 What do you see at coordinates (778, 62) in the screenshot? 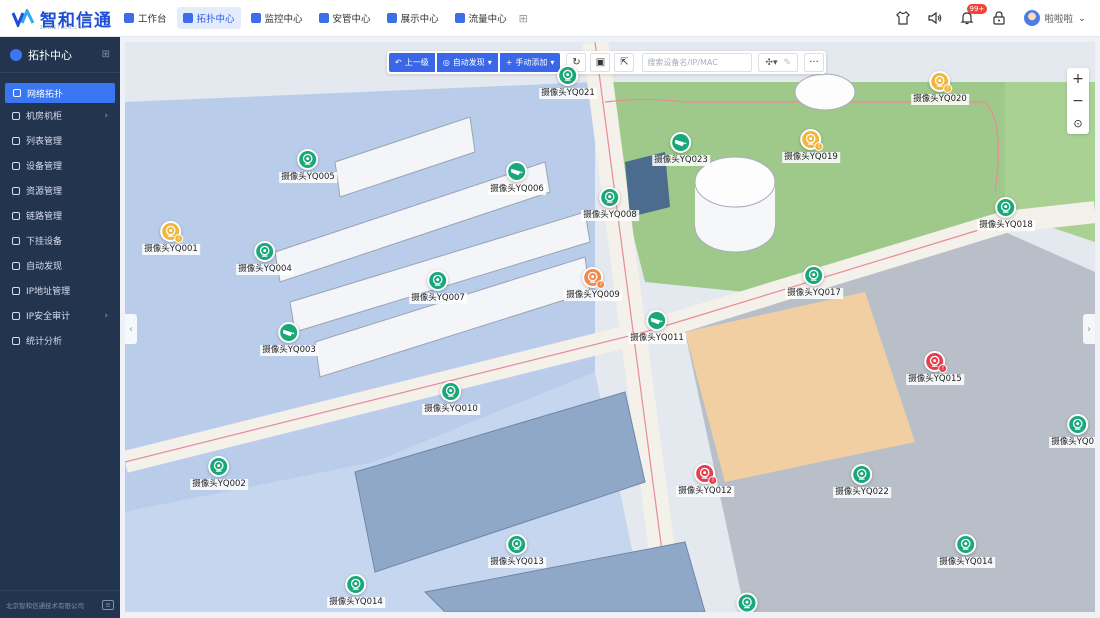
I see `edit-tools: ✣▾ ✎` at bounding box center [778, 62].